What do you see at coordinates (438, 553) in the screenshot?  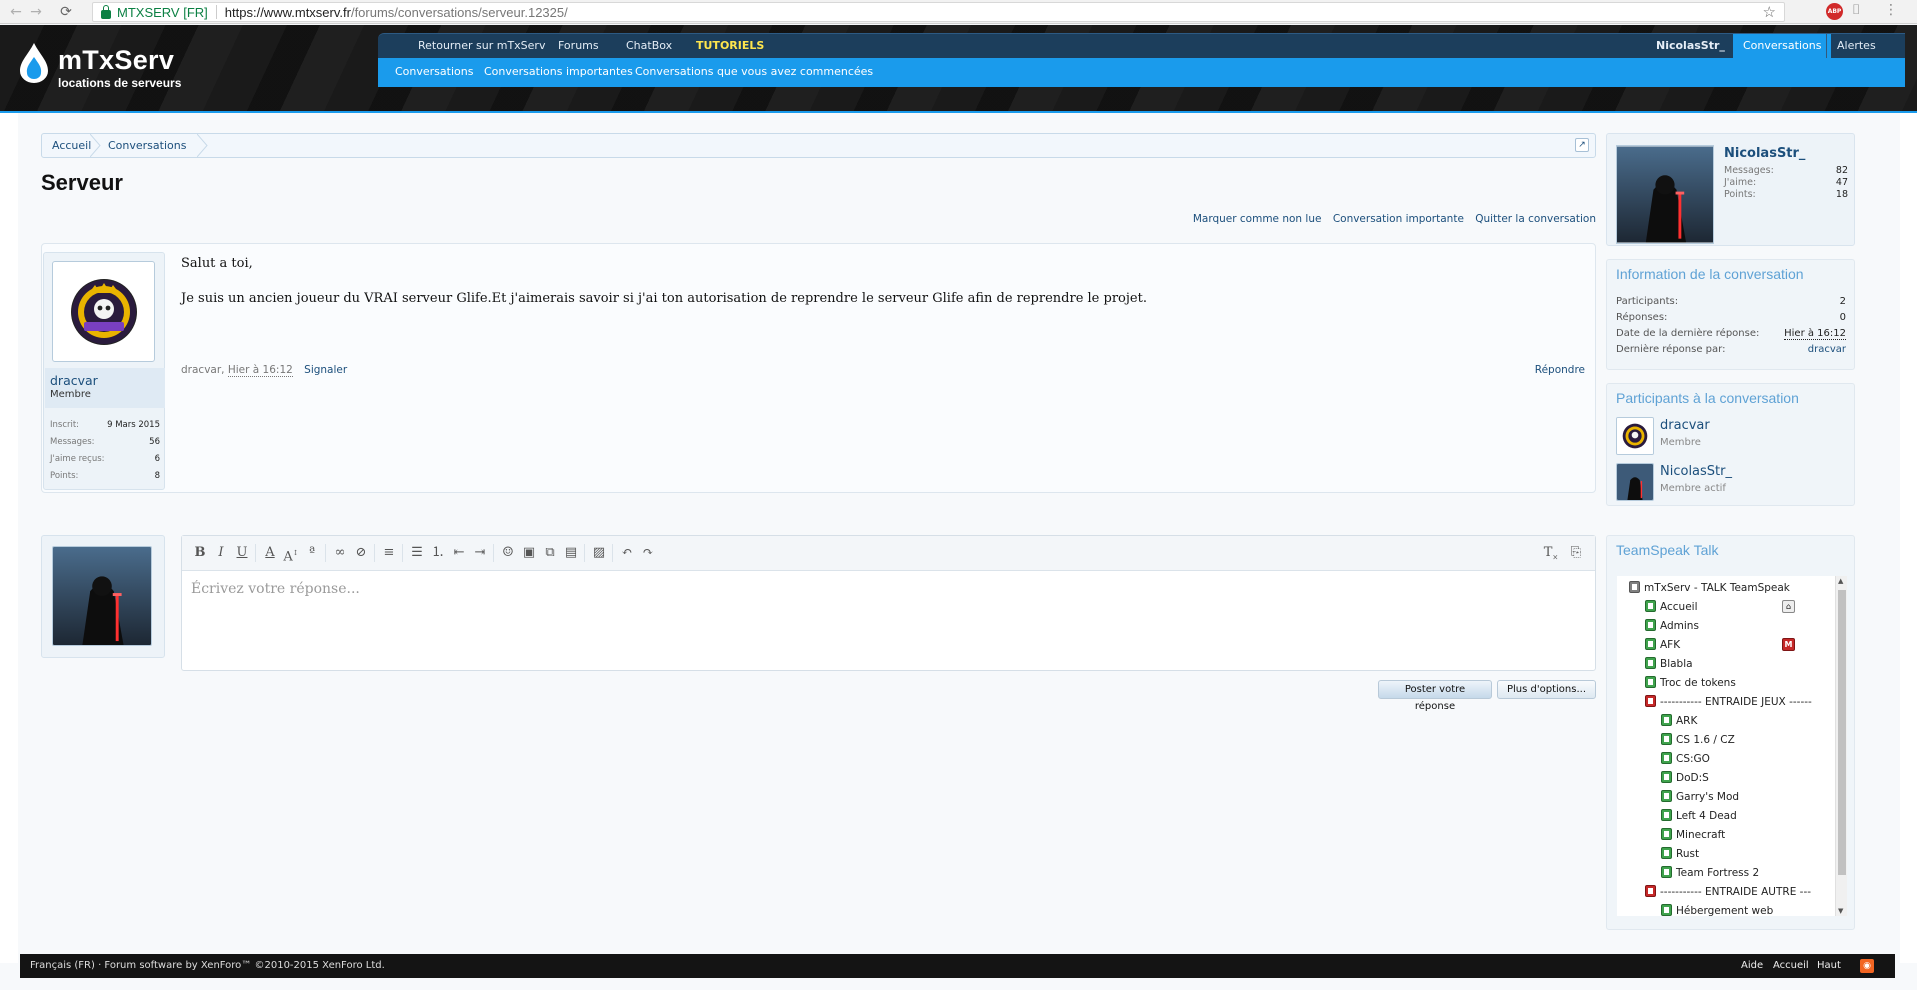 I see `numbered-list-icon: ⒈` at bounding box center [438, 553].